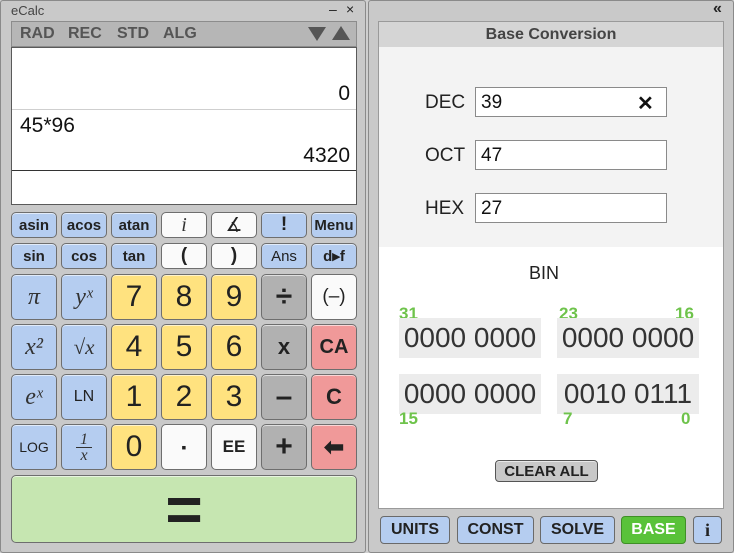 The height and width of the screenshot is (553, 734). Describe the element at coordinates (134, 397) in the screenshot. I see `digit-1-button: 1` at that location.